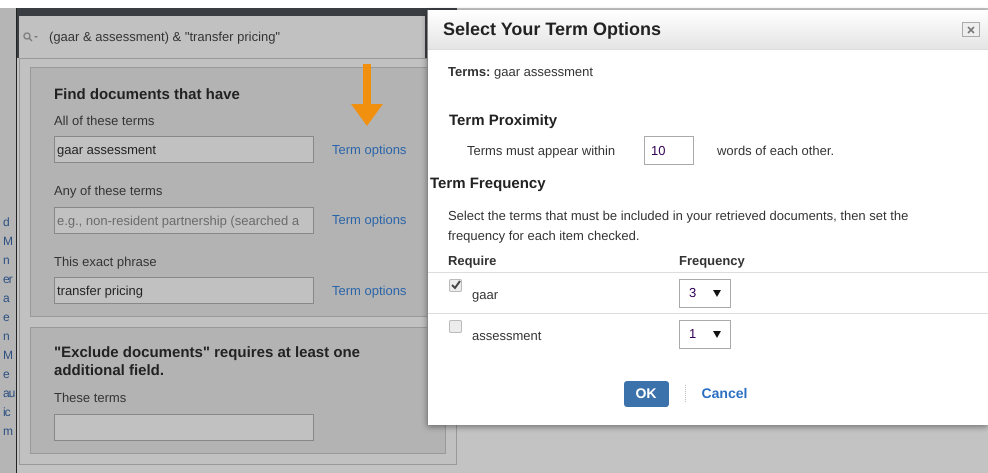 The height and width of the screenshot is (473, 988). I want to click on field-label: All of these terms, so click(105, 121).